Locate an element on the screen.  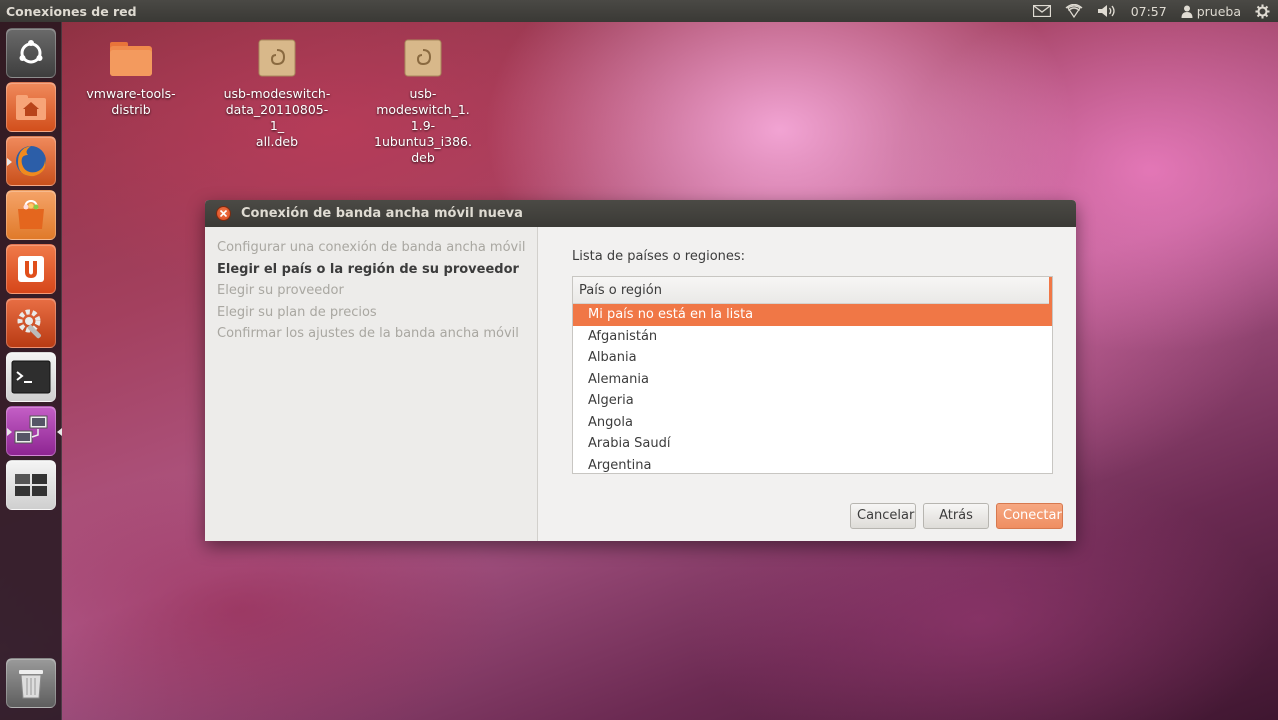
folder-icon is located at coordinates (131, 59).